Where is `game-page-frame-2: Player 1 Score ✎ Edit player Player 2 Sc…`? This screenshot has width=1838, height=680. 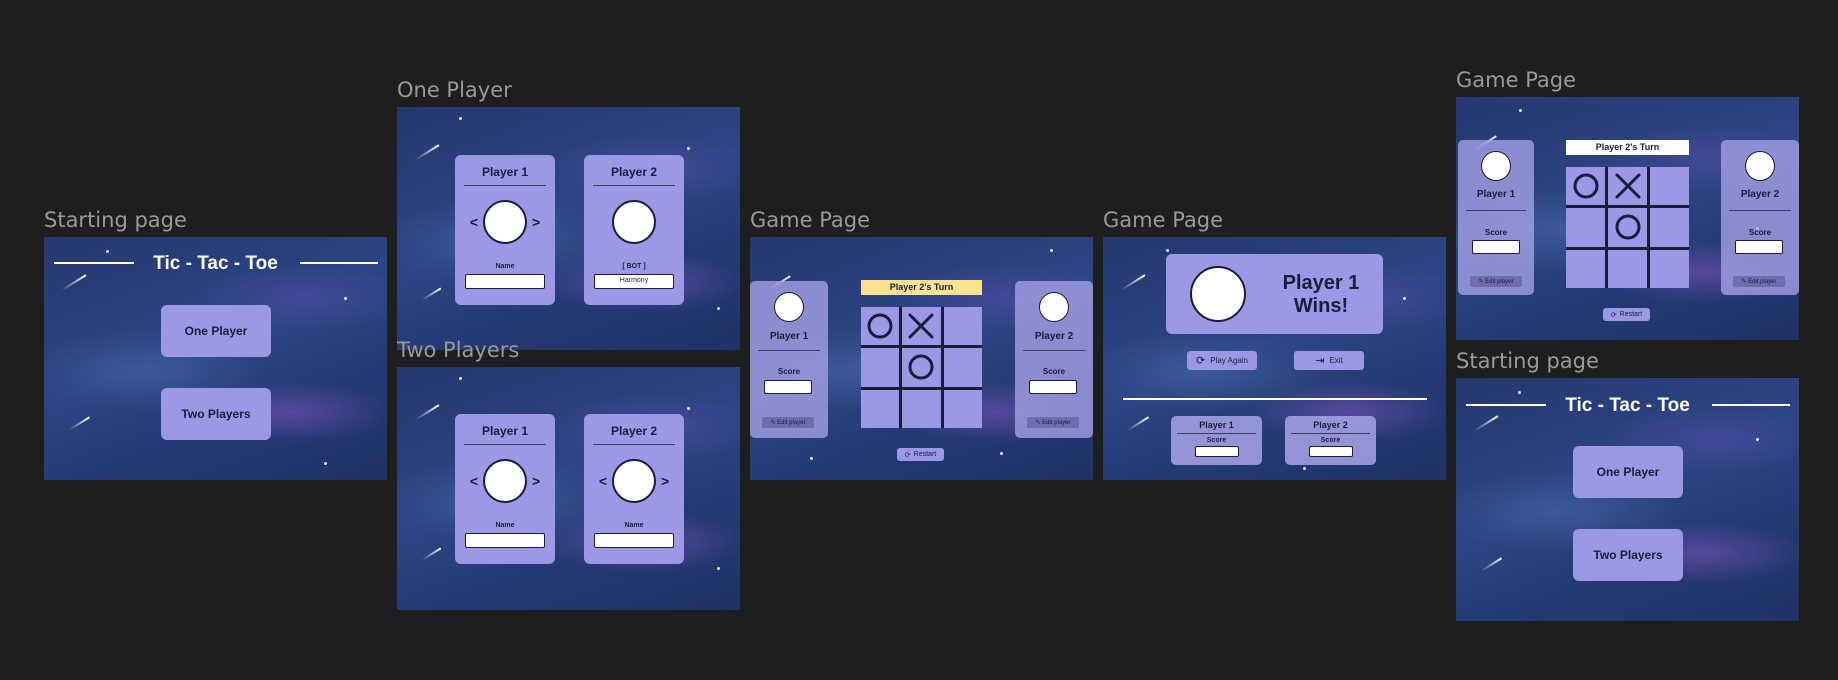
game-page-frame-2: Player 1 Score ✎ Edit player Player 2 Sc… is located at coordinates (1627, 218).